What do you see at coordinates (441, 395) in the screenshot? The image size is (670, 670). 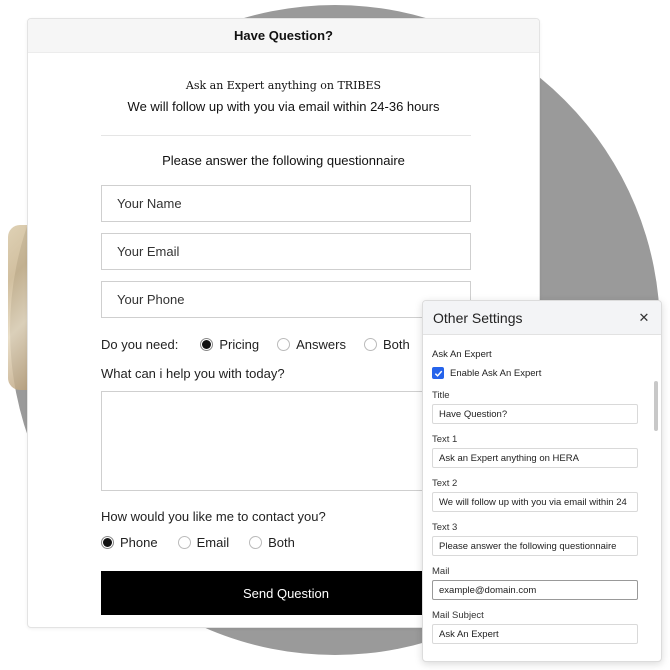 I see `field-label-title: Title` at bounding box center [441, 395].